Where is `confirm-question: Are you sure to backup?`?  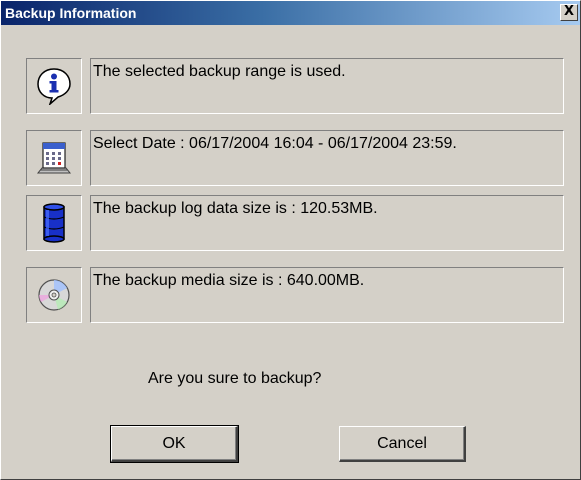
confirm-question: Are you sure to backup? is located at coordinates (235, 378).